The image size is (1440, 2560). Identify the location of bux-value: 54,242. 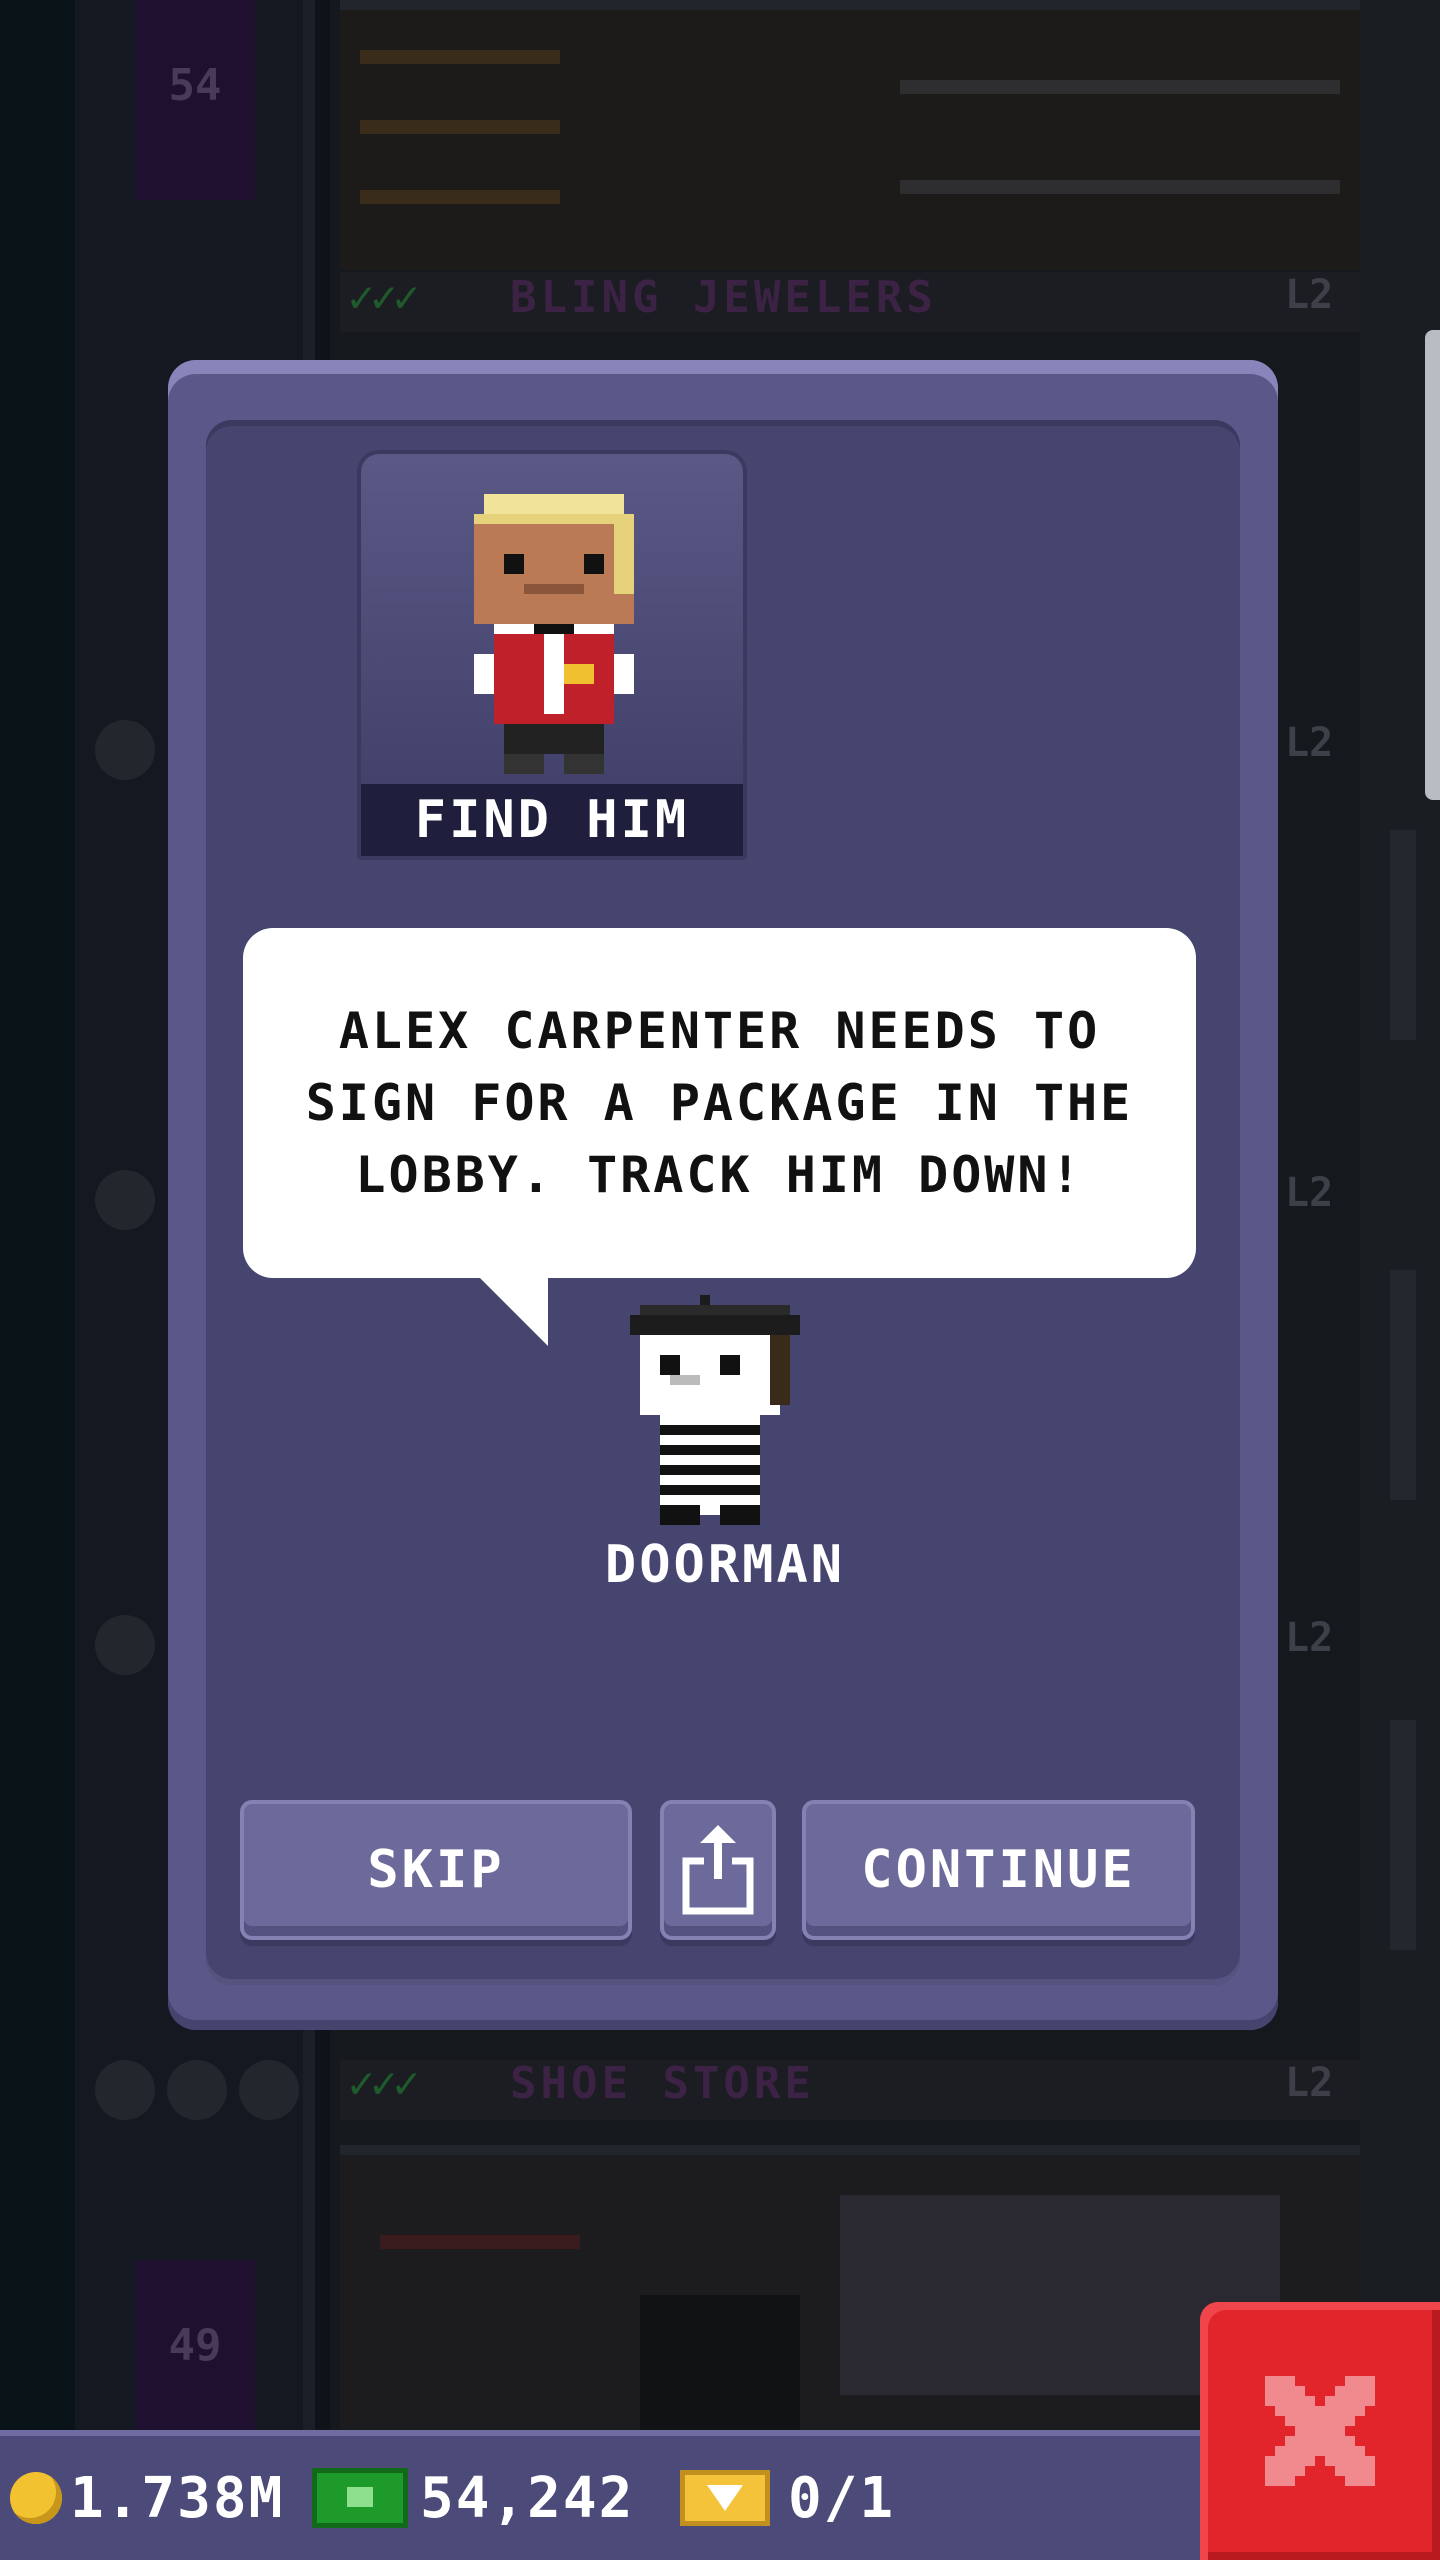
(527, 2498).